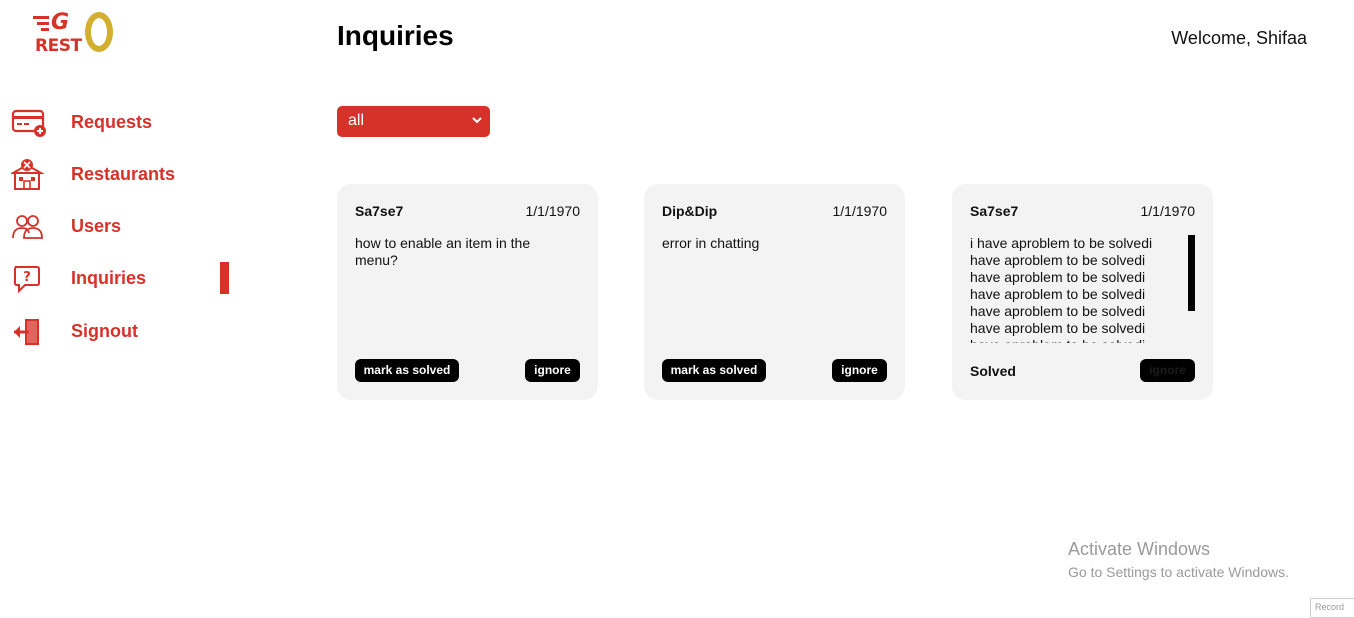  Describe the element at coordinates (711, 243) in the screenshot. I see `inquiry-message: error in chatting` at that location.